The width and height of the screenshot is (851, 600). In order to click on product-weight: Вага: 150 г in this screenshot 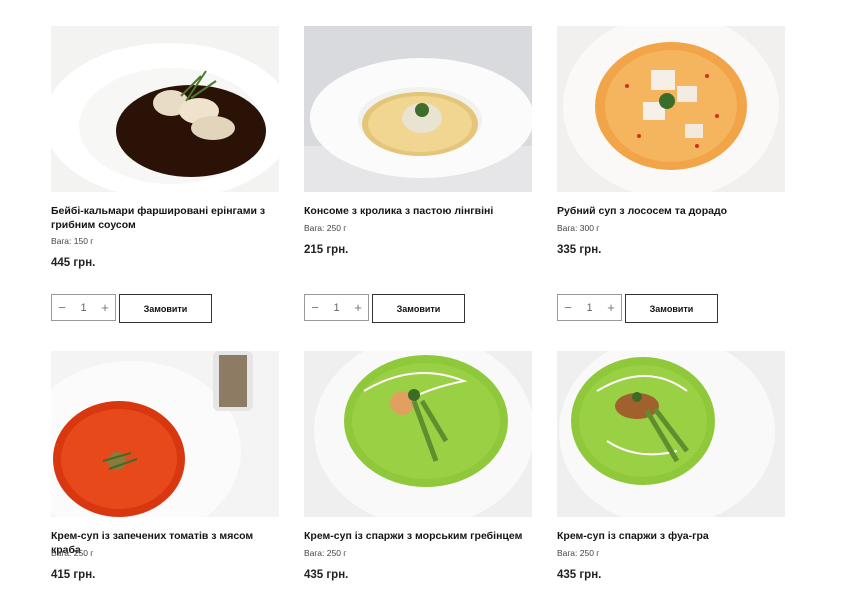, I will do `click(72, 241)`.